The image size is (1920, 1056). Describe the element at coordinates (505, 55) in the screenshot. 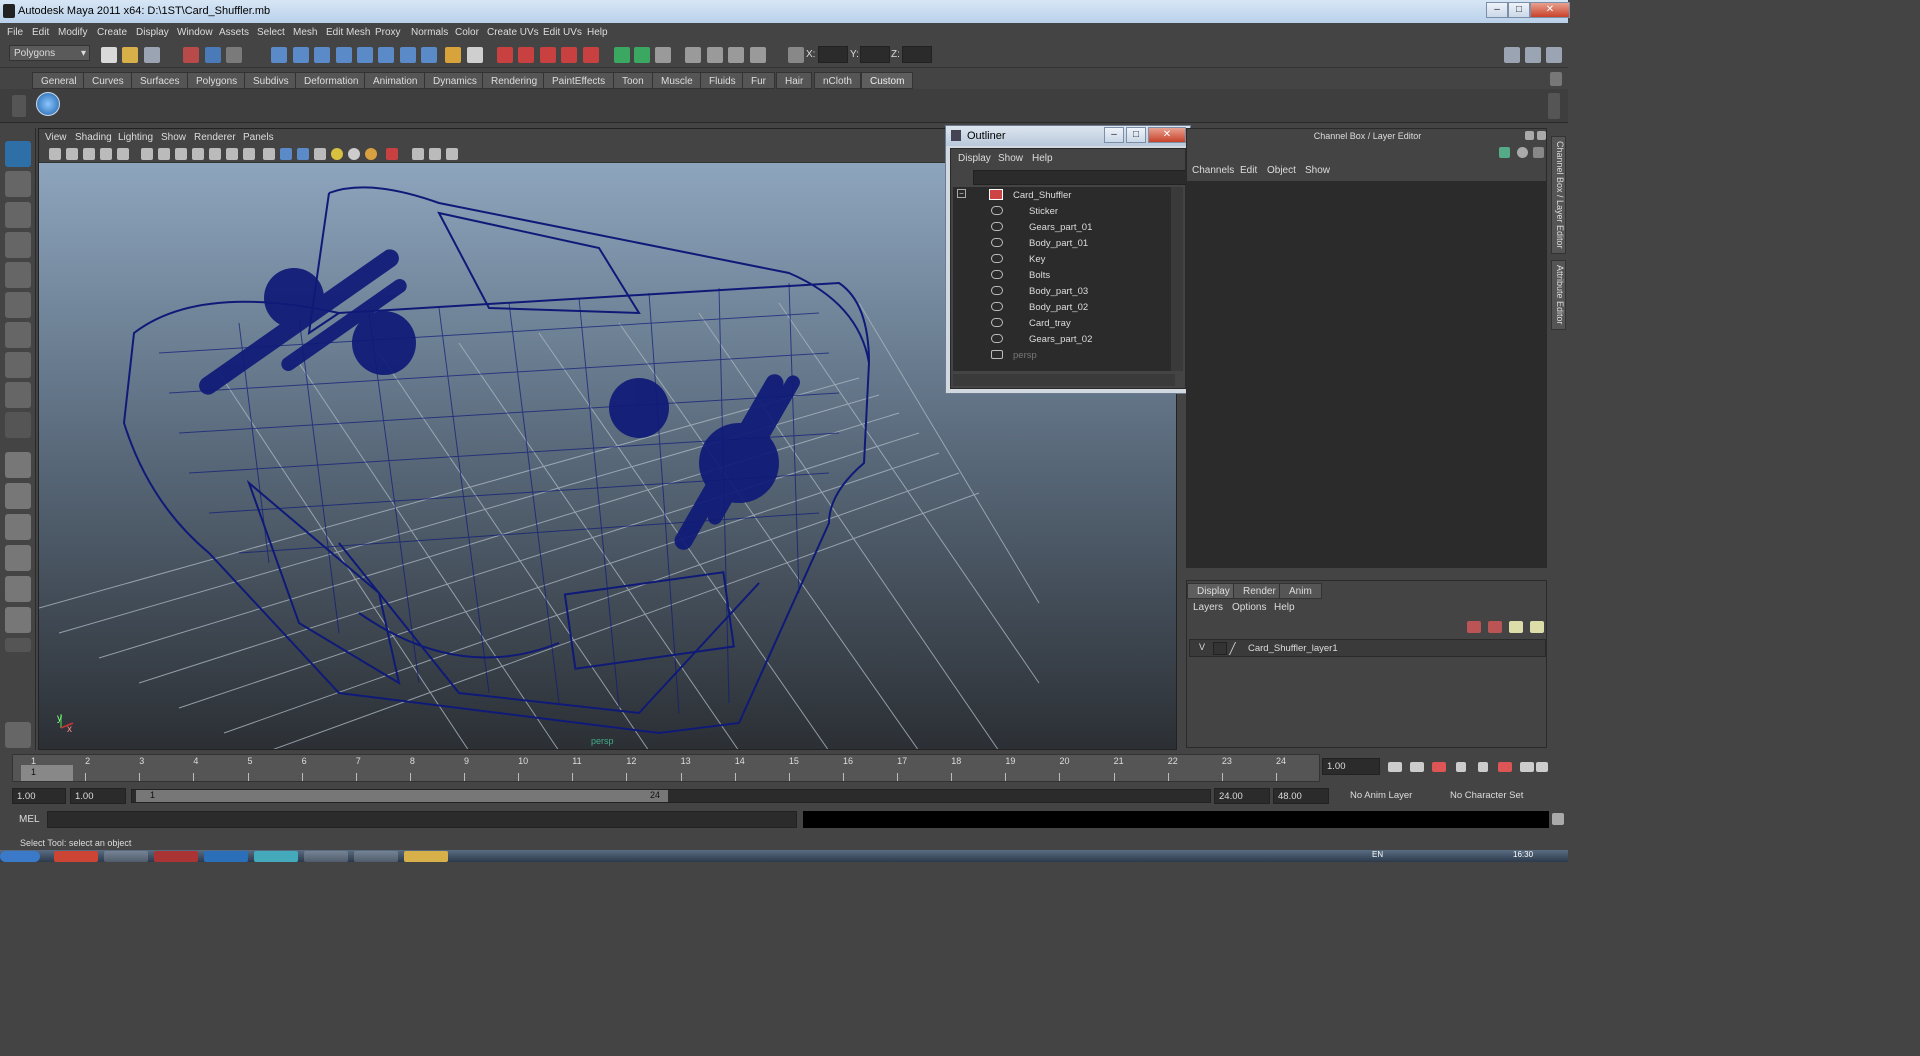

I see `render-current-frame-icon` at that location.